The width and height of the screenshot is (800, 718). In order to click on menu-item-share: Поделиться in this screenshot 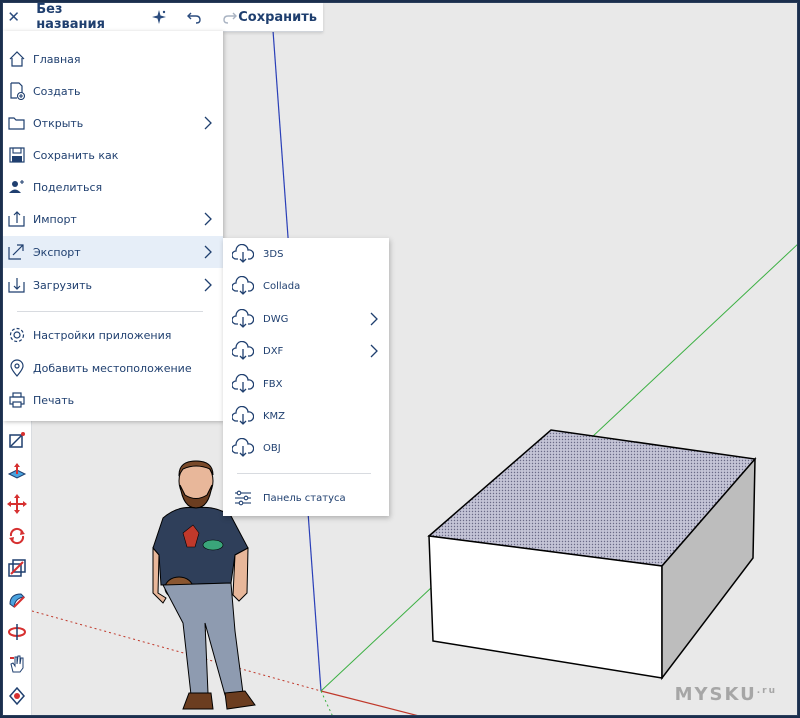, I will do `click(113, 187)`.